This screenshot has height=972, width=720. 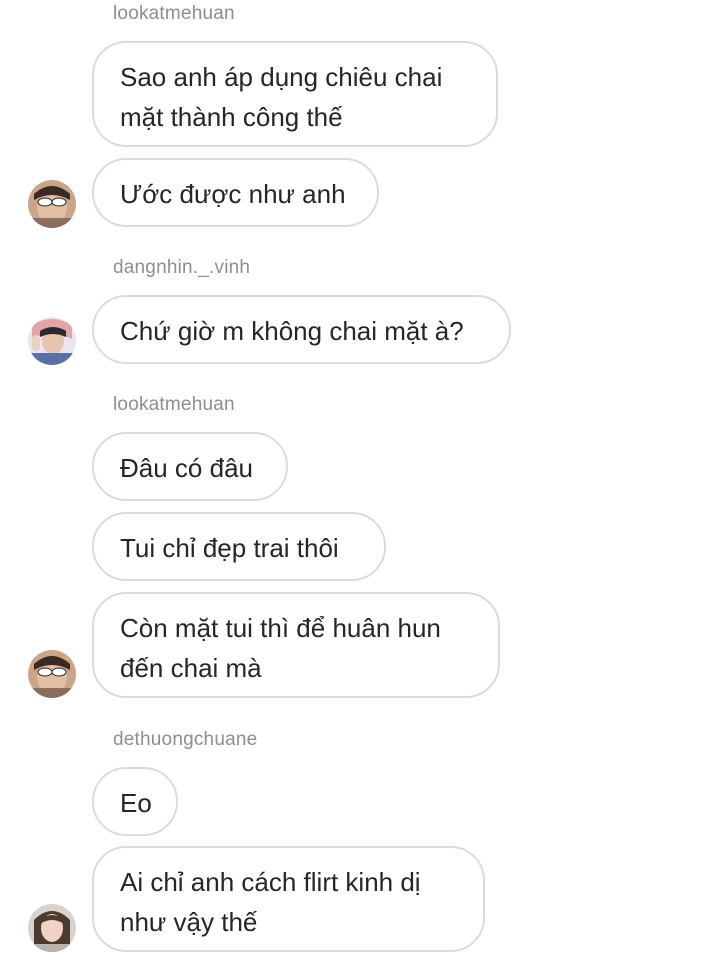 I want to click on message-bubble: Eo, so click(x=135, y=801).